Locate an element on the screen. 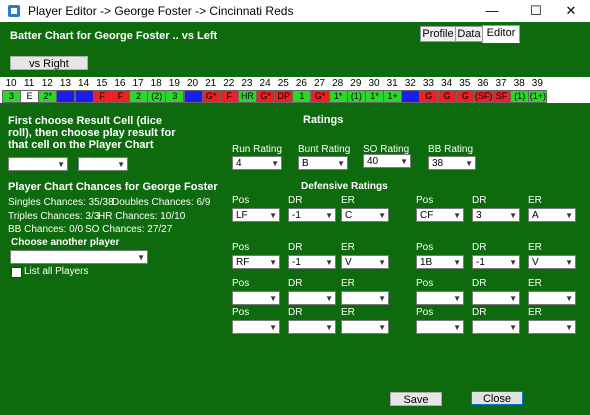  result-cell: HR is located at coordinates (247, 96).